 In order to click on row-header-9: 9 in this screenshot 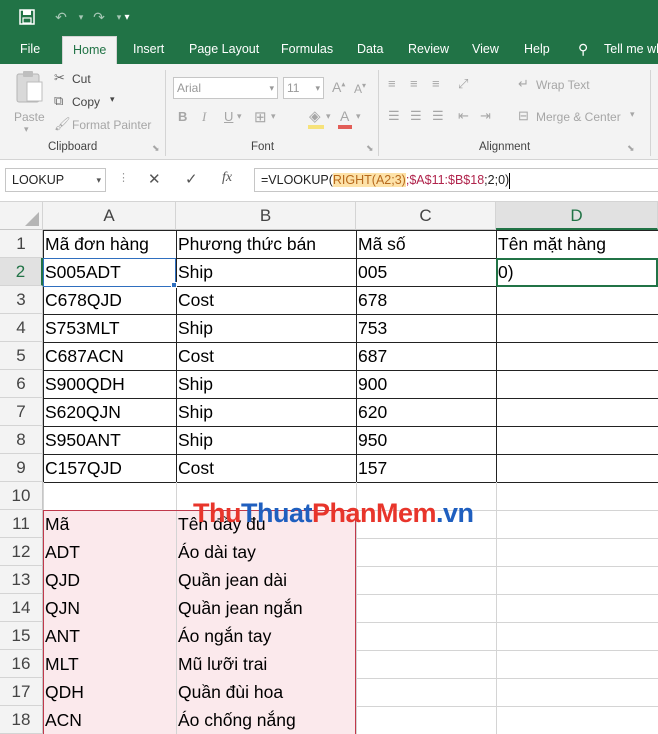, I will do `click(21, 468)`.